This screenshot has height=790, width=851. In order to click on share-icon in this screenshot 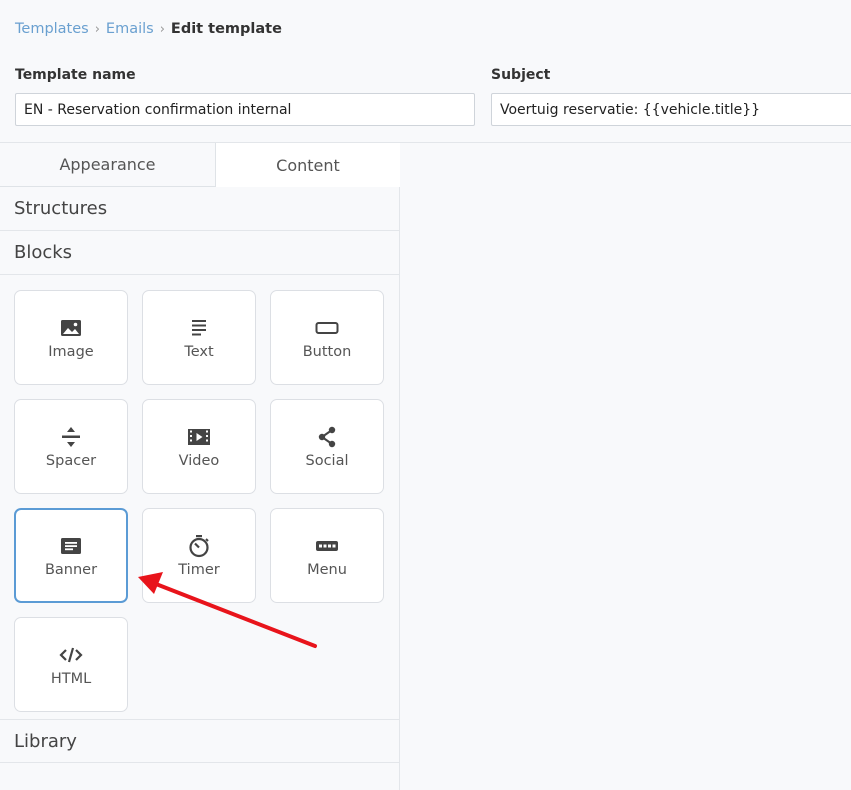, I will do `click(327, 437)`.